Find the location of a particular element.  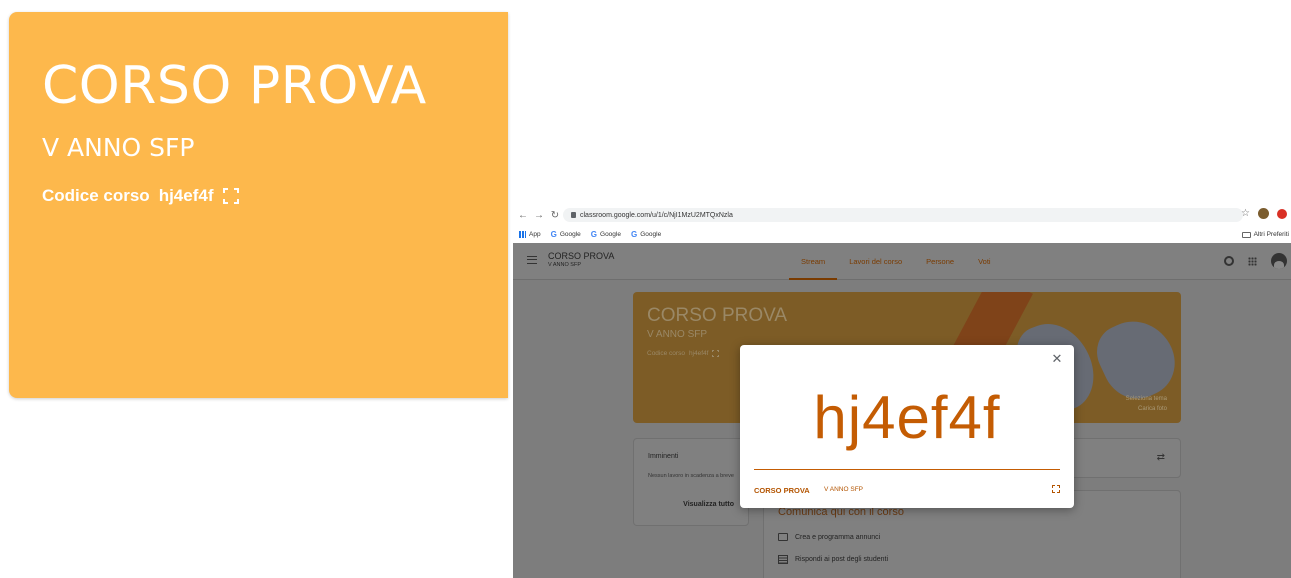

forward-arrow-icon: → is located at coordinates (539, 215).